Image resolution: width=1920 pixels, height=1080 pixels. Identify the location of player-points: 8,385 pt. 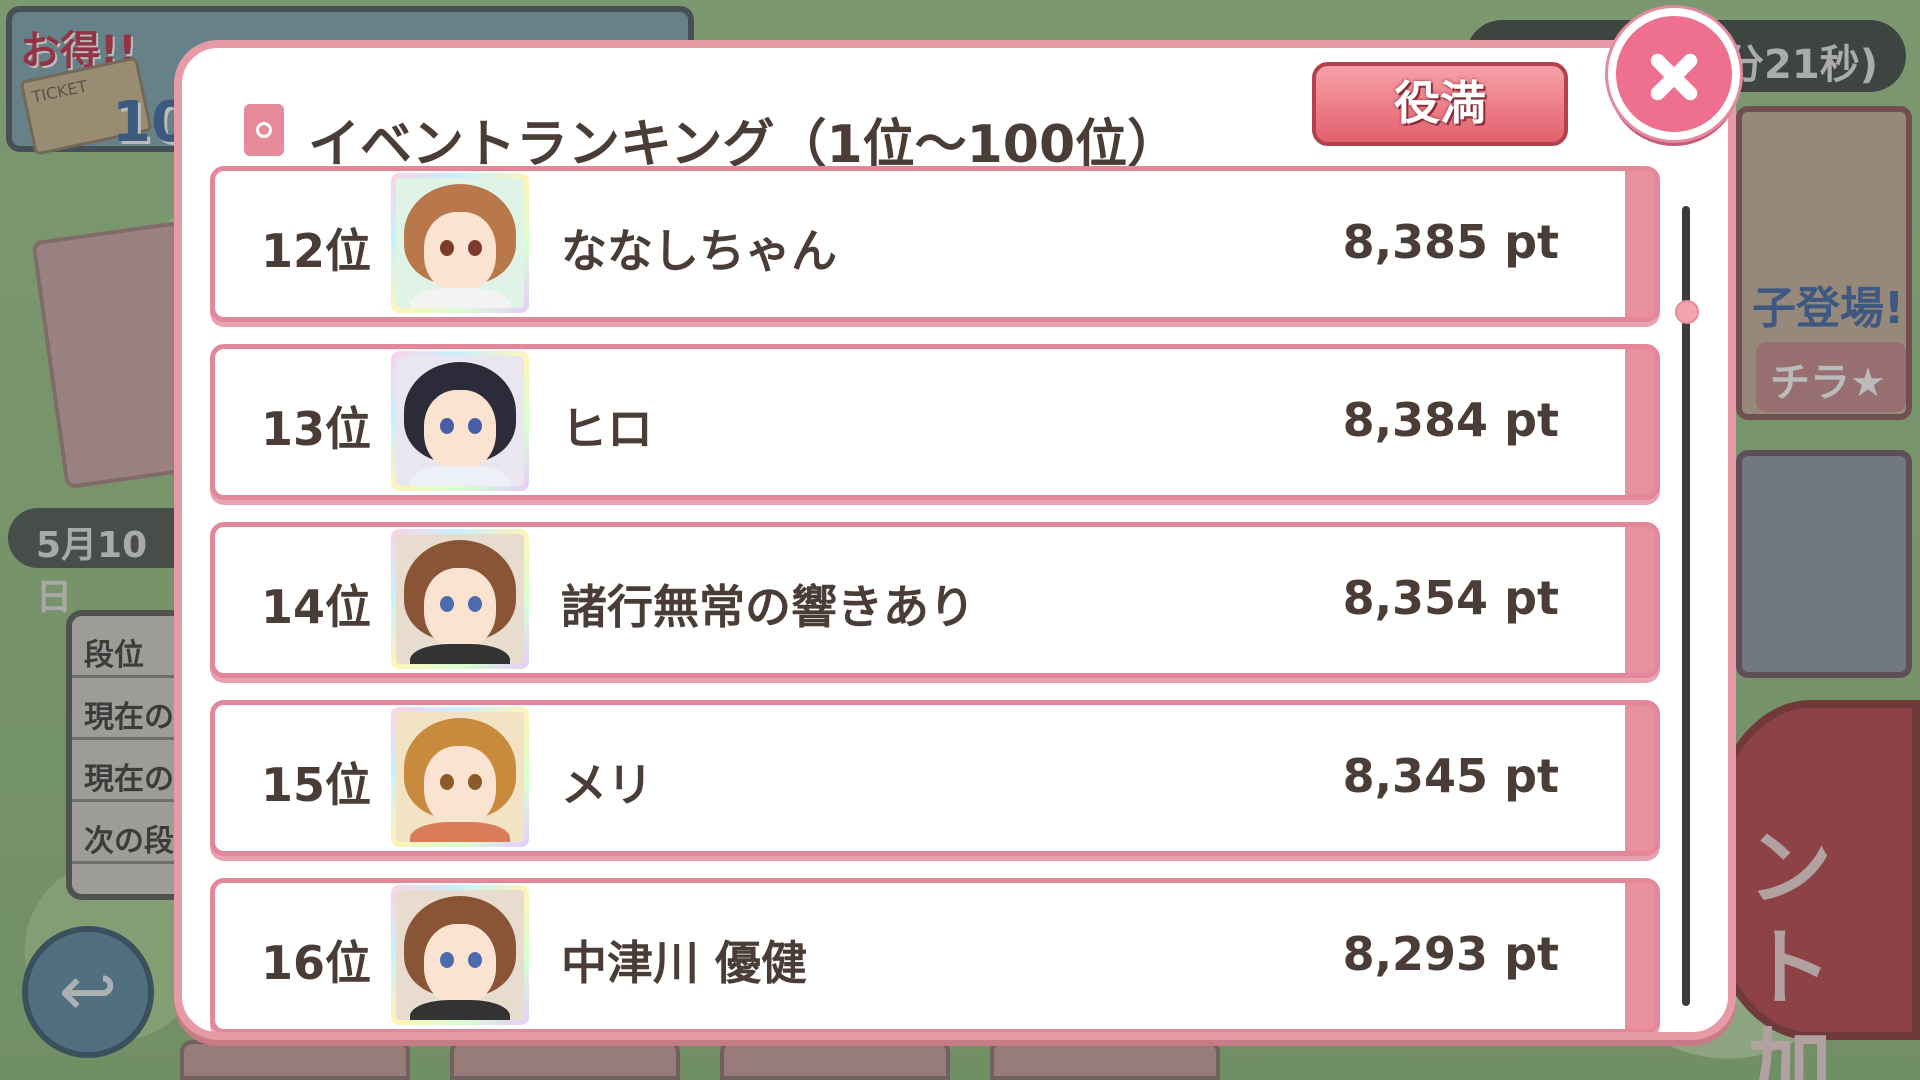
(1450, 242).